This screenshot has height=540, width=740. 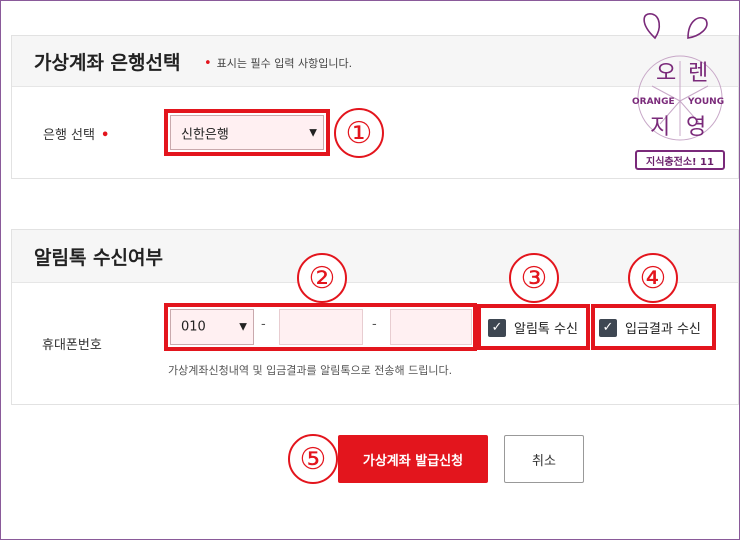 I want to click on logo-char-3: 지, so click(x=660, y=127).